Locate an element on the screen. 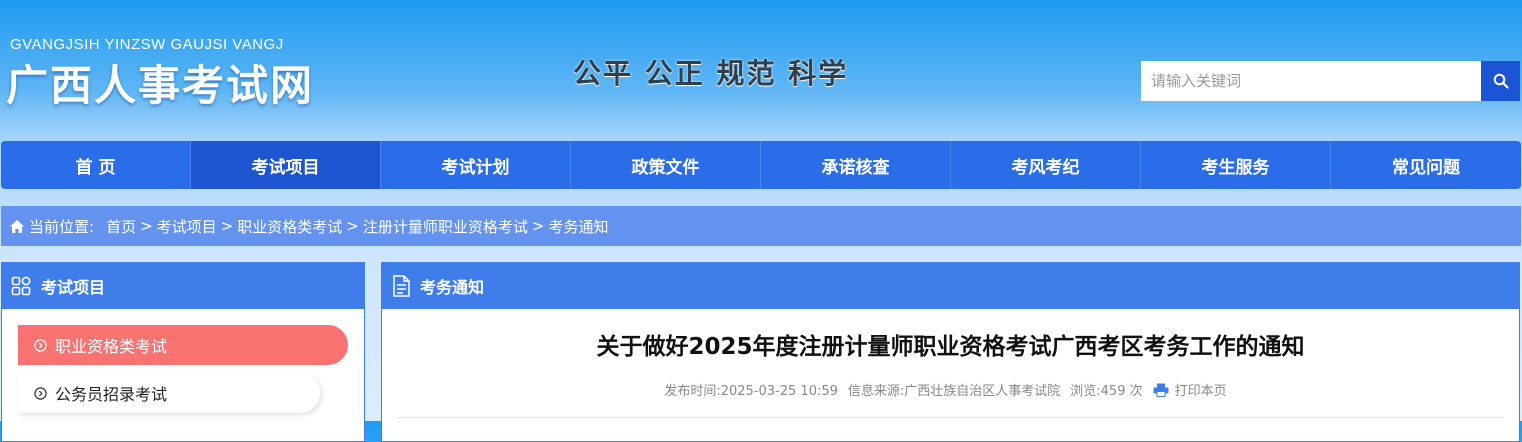 This screenshot has height=442, width=1522. sidebar-item-qualification: 职业资格类考试 is located at coordinates (183, 345).